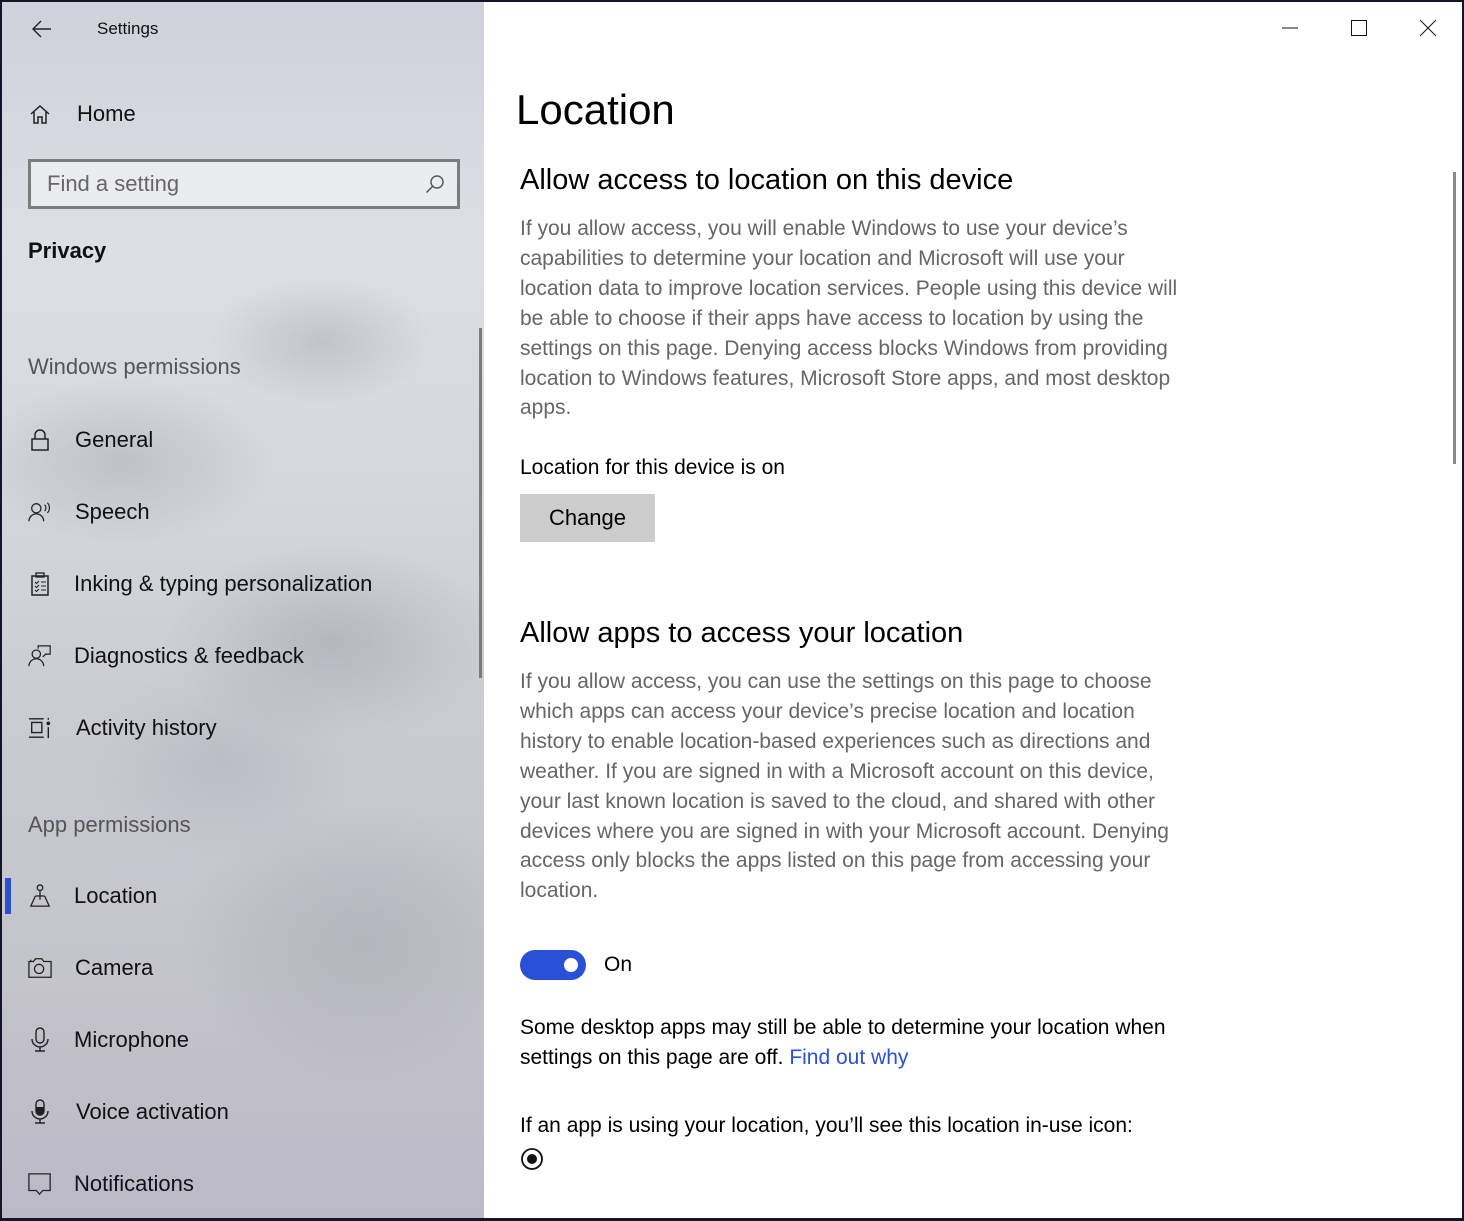 The width and height of the screenshot is (1464, 1221). I want to click on maximize-button, so click(1358, 28).